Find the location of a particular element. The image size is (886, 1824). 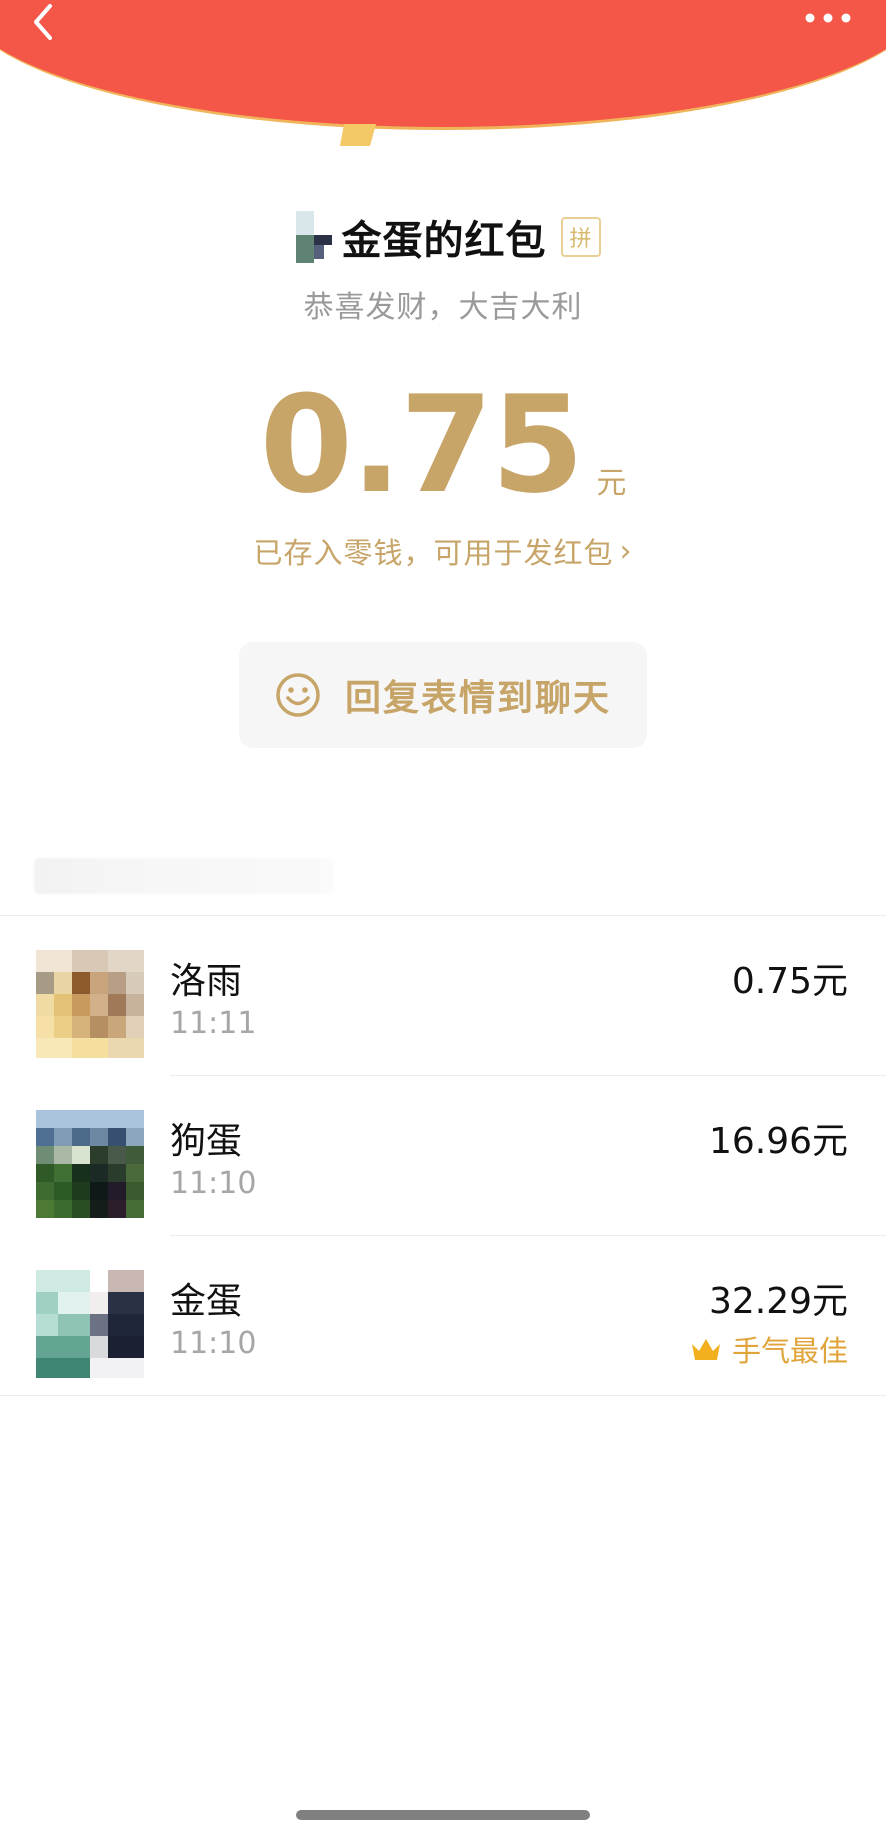

stored-to-wallet-link: 已存入零钱，可用于发红包 › is located at coordinates (443, 551).